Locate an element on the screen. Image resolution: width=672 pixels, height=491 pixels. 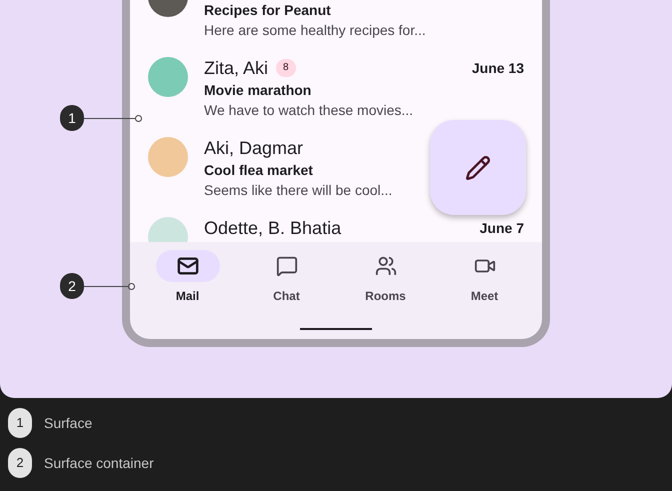
legend-number: 2 is located at coordinates (20, 463).